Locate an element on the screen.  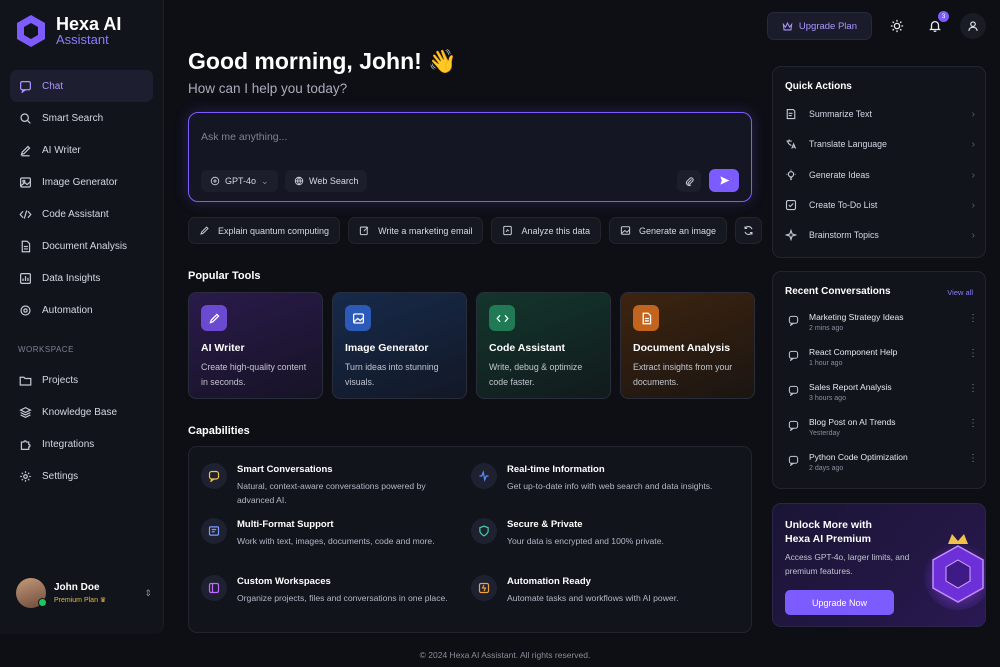
sidebar-item-knowledge-base: Knowledge Base is located at coordinates (81, 412).